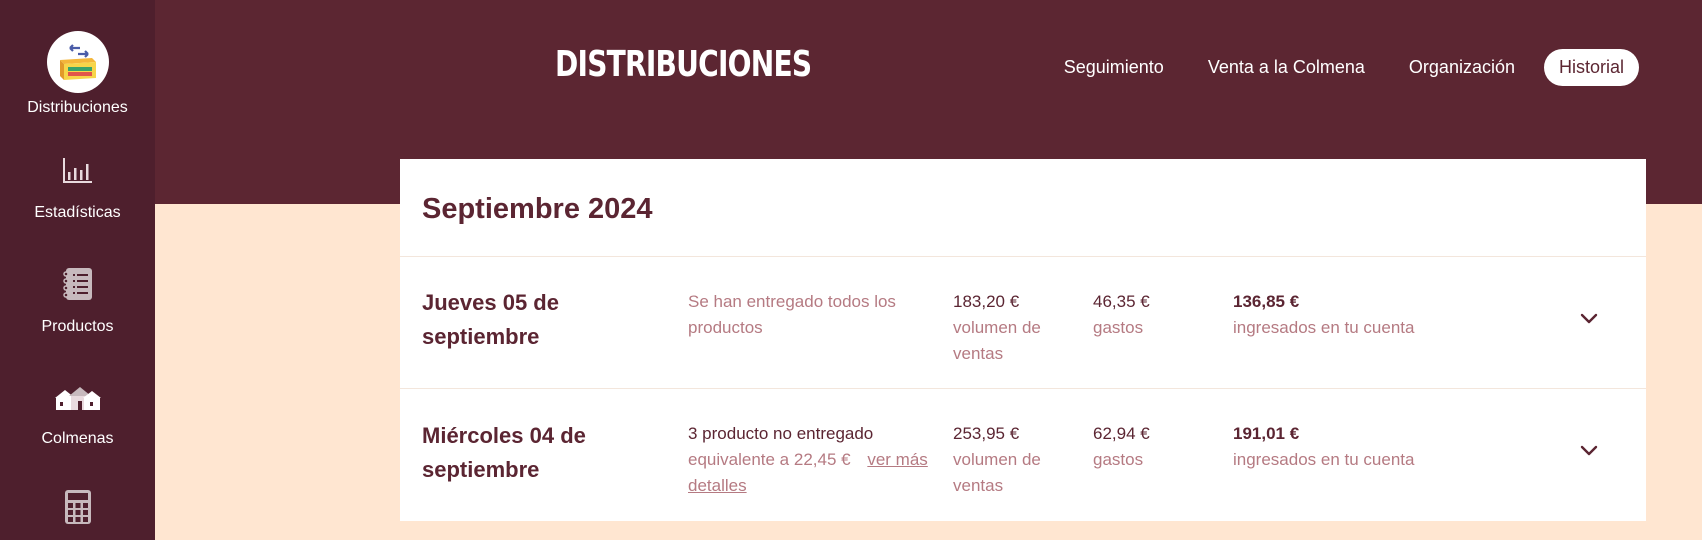 The height and width of the screenshot is (540, 1702). I want to click on houses-icon, so click(78, 396).